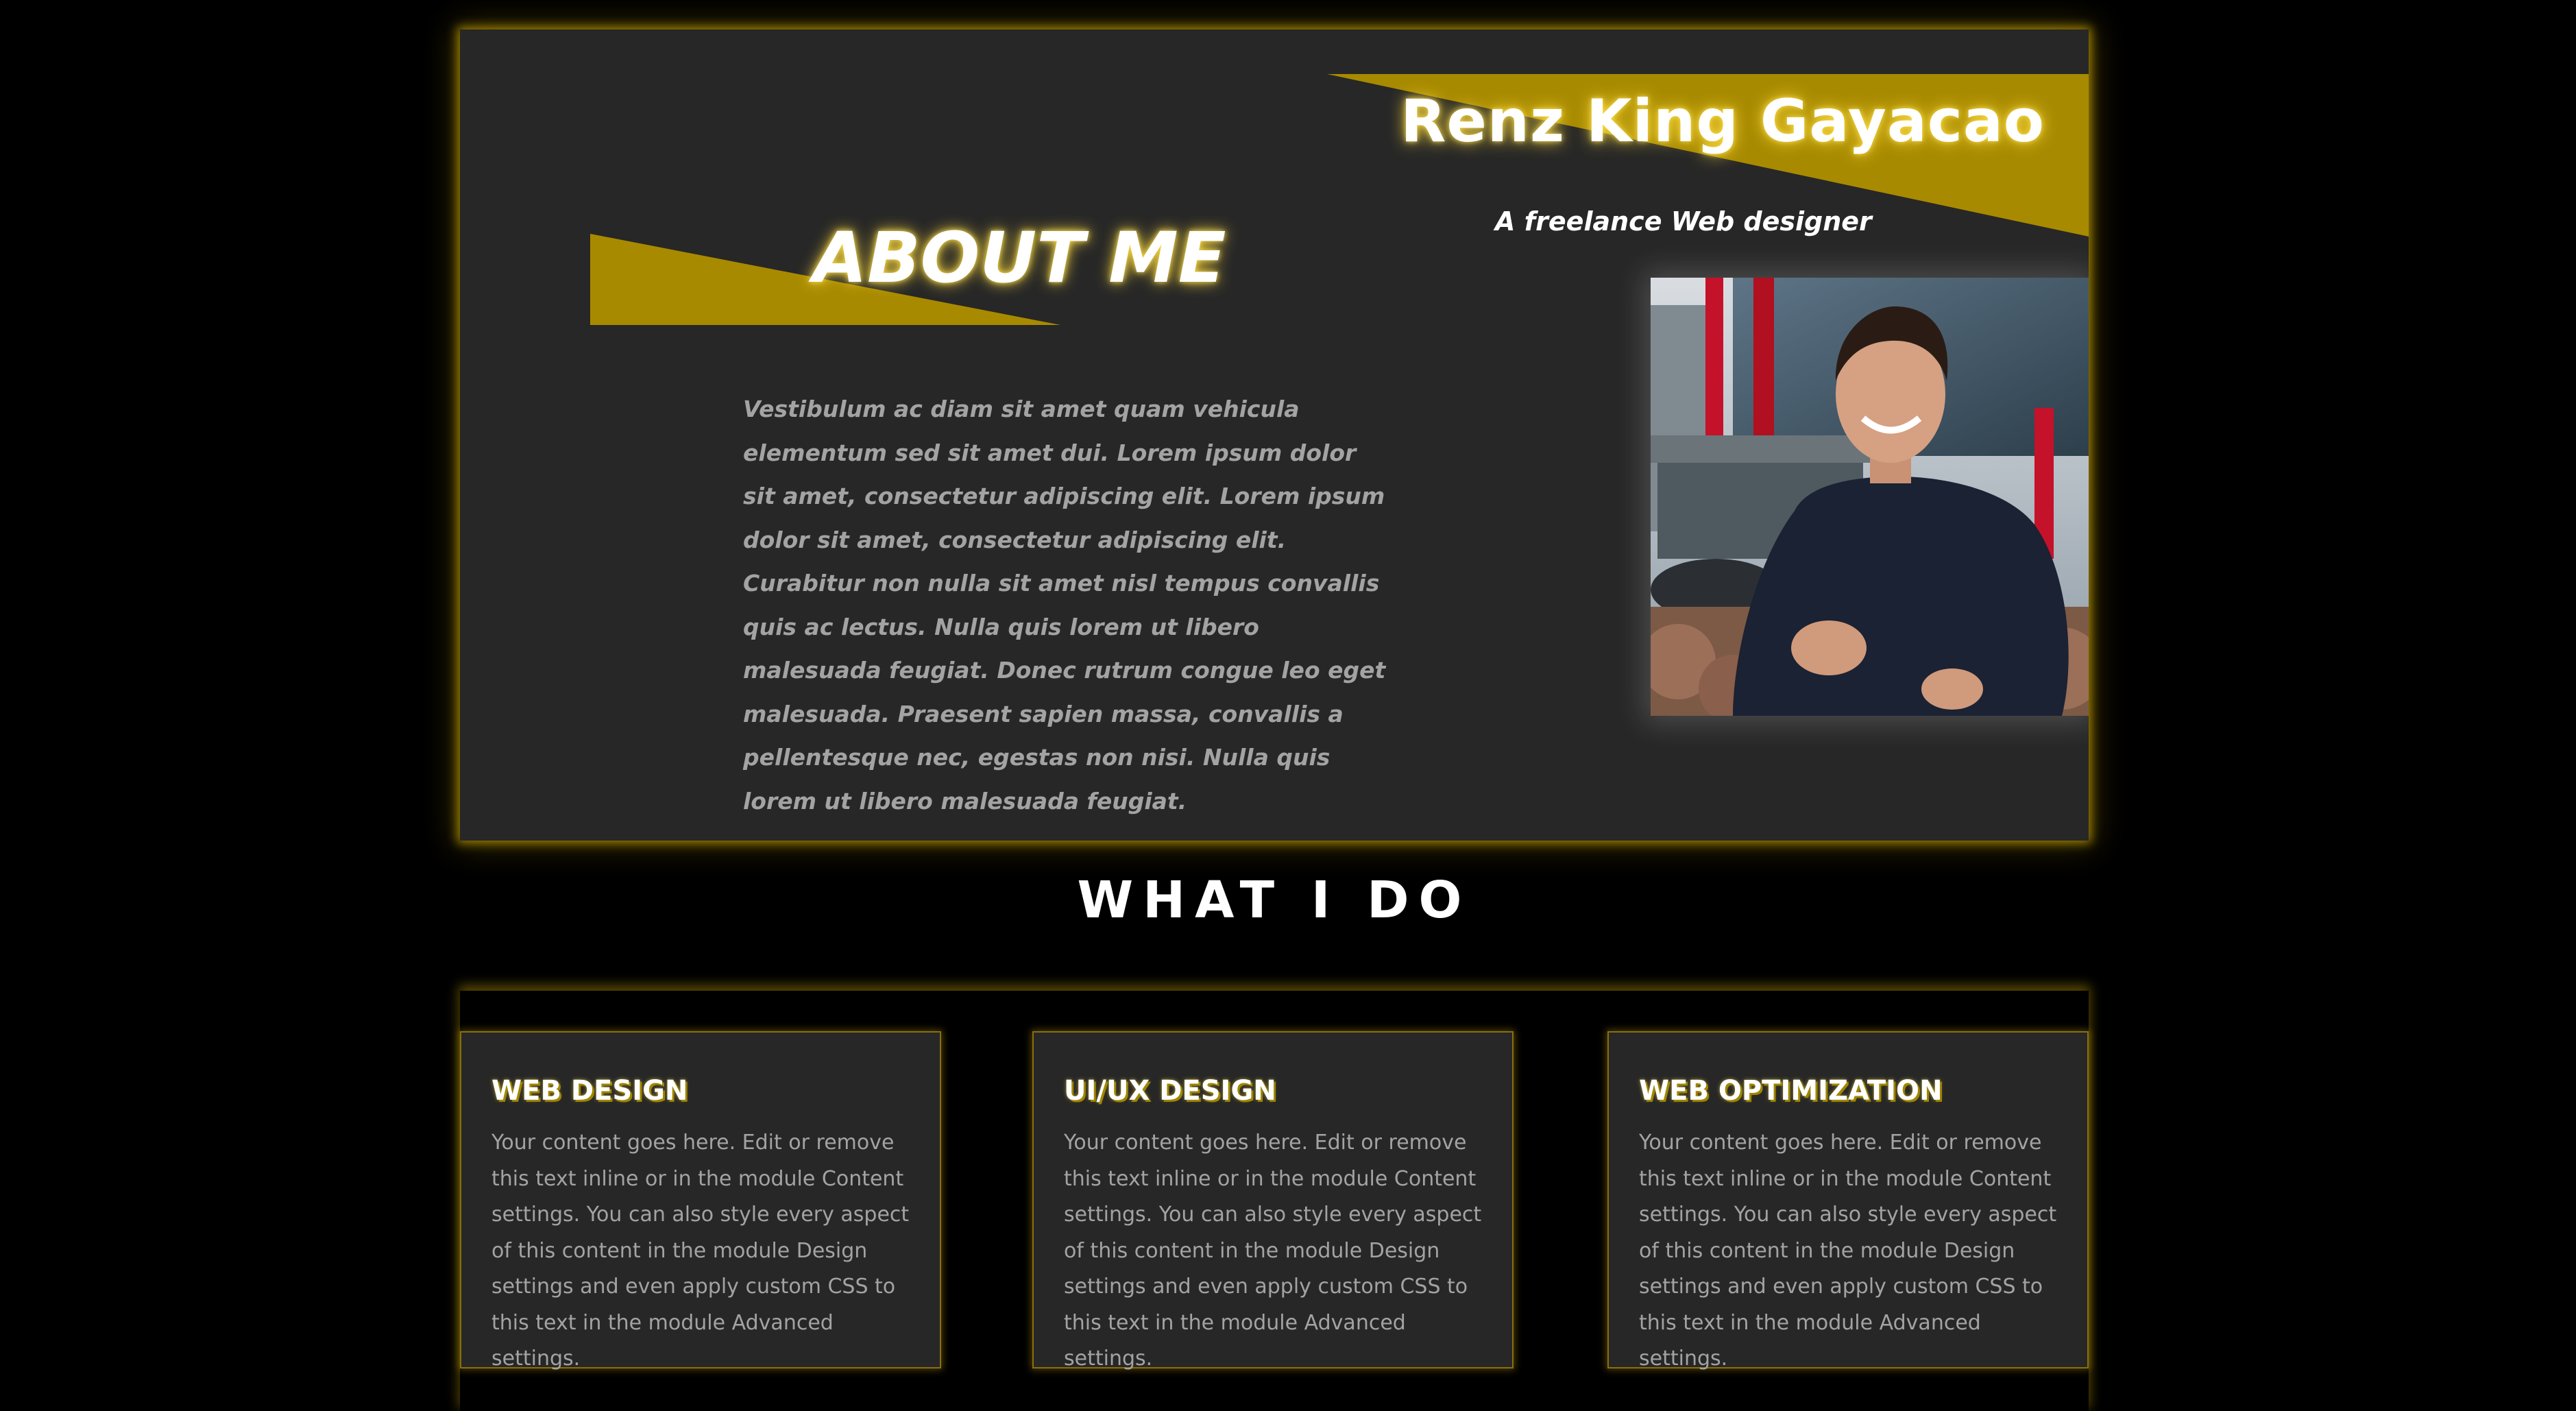  What do you see at coordinates (1683, 221) in the screenshot?
I see `profile-tagline: A freelance Web designer` at bounding box center [1683, 221].